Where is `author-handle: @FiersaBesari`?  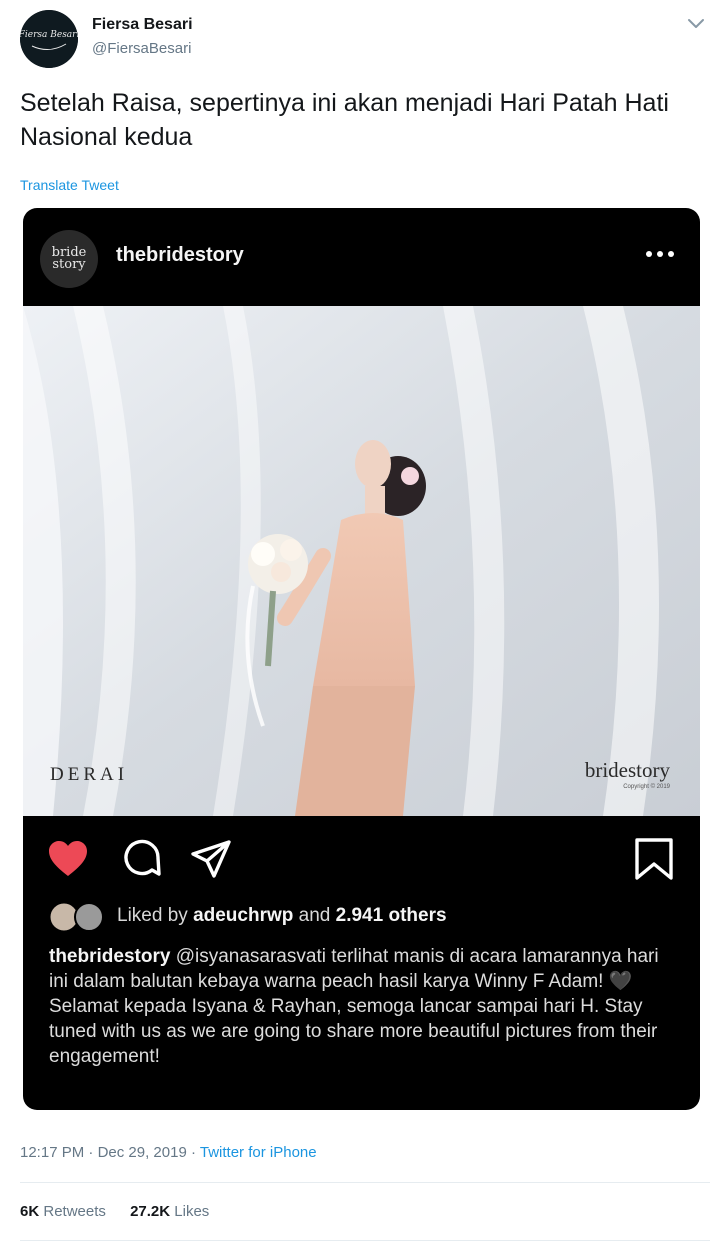
author-handle: @FiersaBesari is located at coordinates (141, 48).